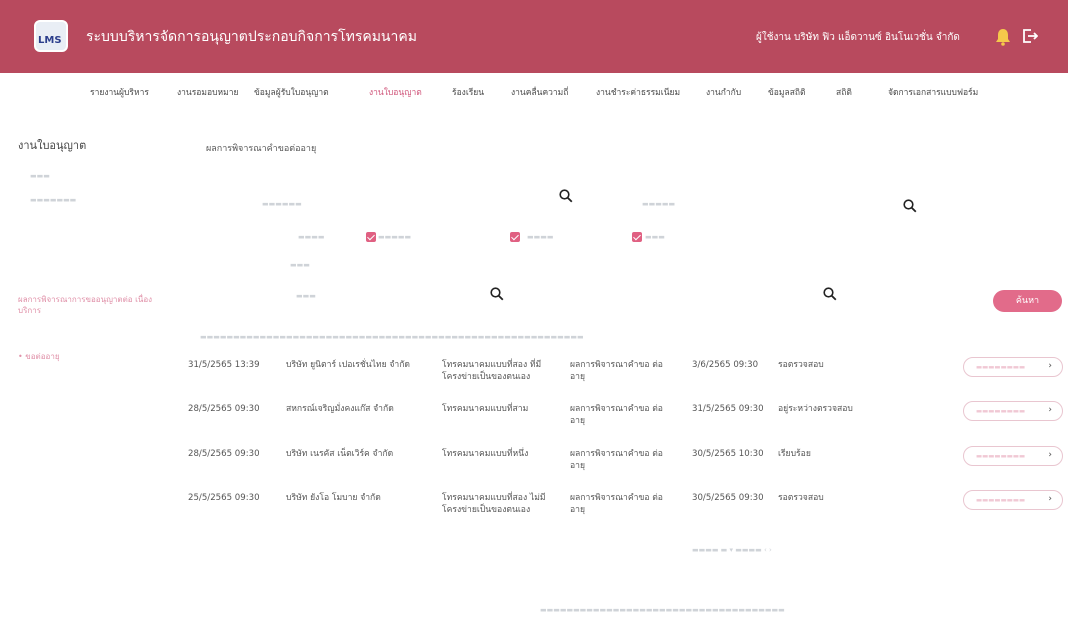 The width and height of the screenshot is (1068, 622). Describe the element at coordinates (638, 92) in the screenshot. I see `nav-item-fee-payment: งานชำระค่าธรรมเนียม` at that location.